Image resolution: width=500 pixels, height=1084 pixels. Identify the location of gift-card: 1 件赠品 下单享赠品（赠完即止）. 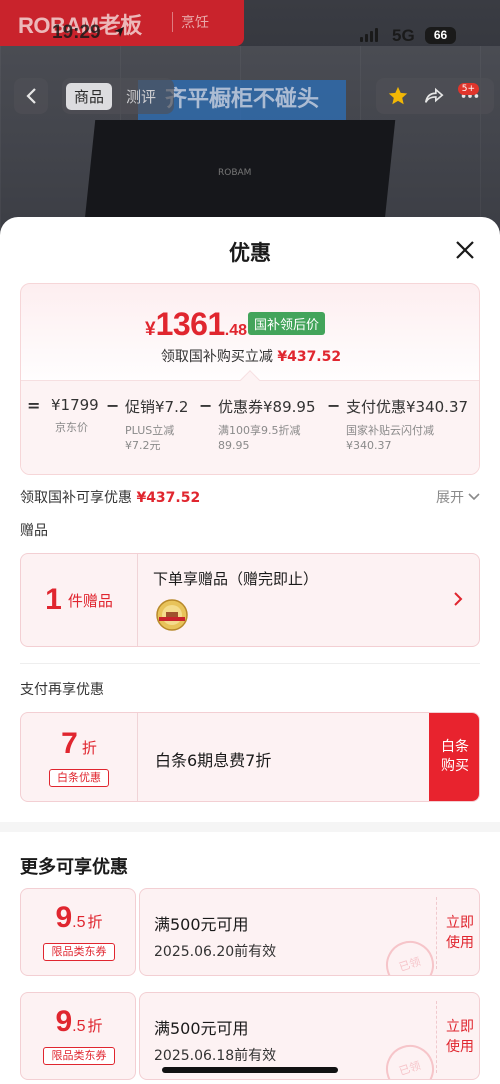
(250, 600).